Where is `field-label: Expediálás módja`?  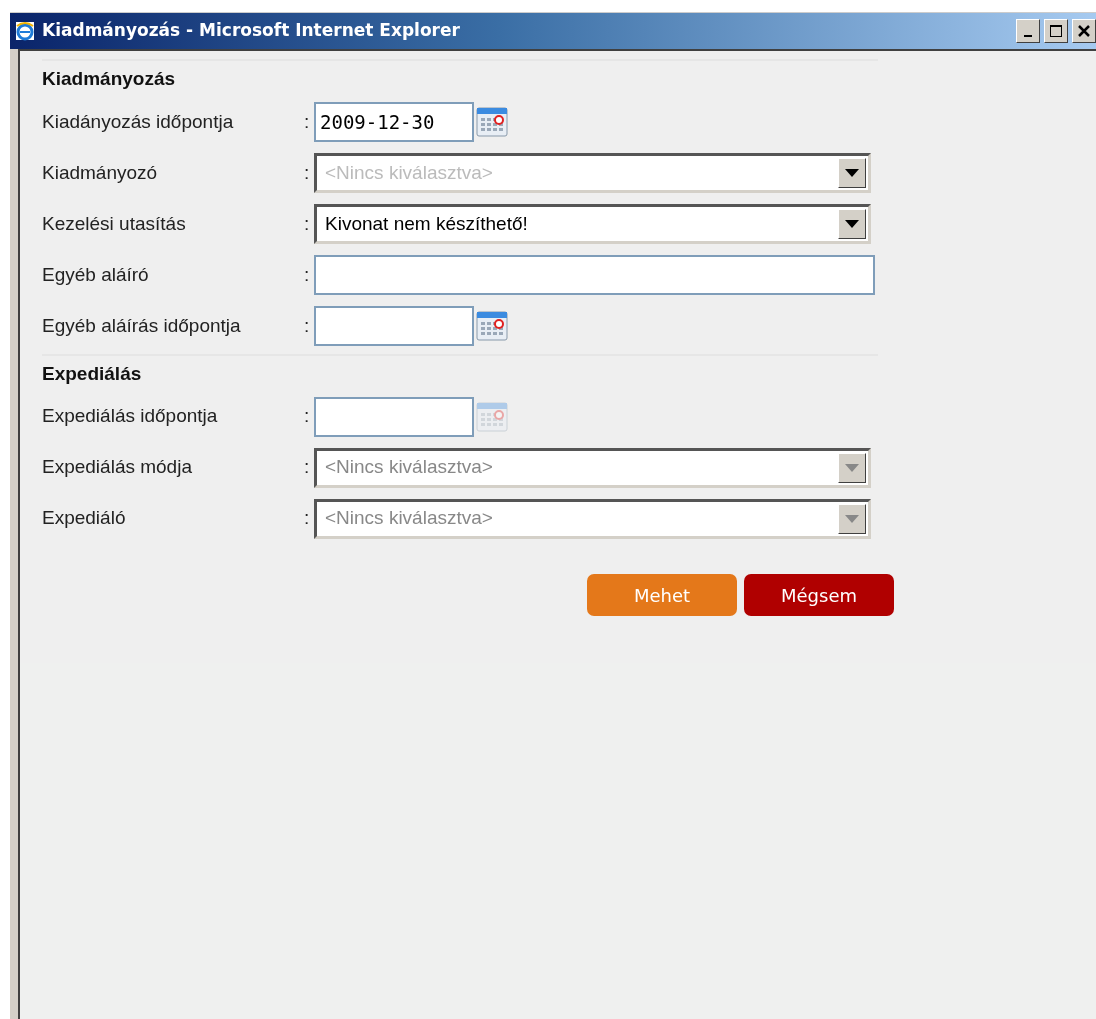 field-label: Expediálás módja is located at coordinates (117, 467).